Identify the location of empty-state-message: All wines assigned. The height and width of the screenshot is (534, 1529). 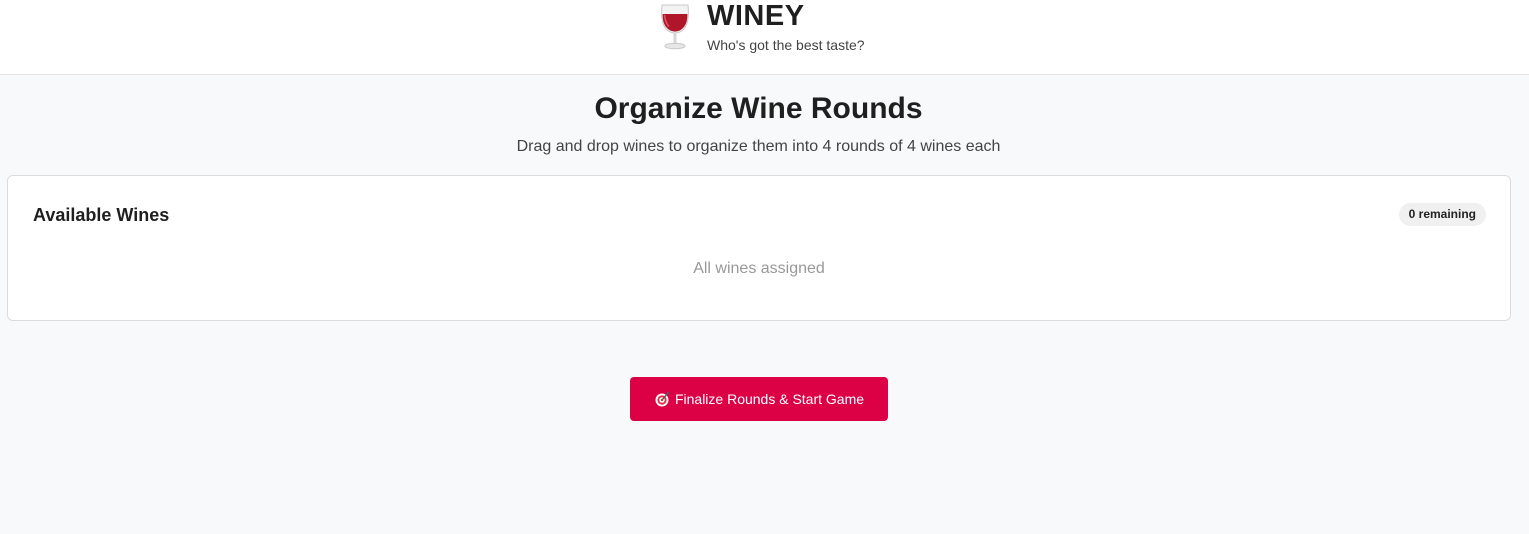
(759, 268).